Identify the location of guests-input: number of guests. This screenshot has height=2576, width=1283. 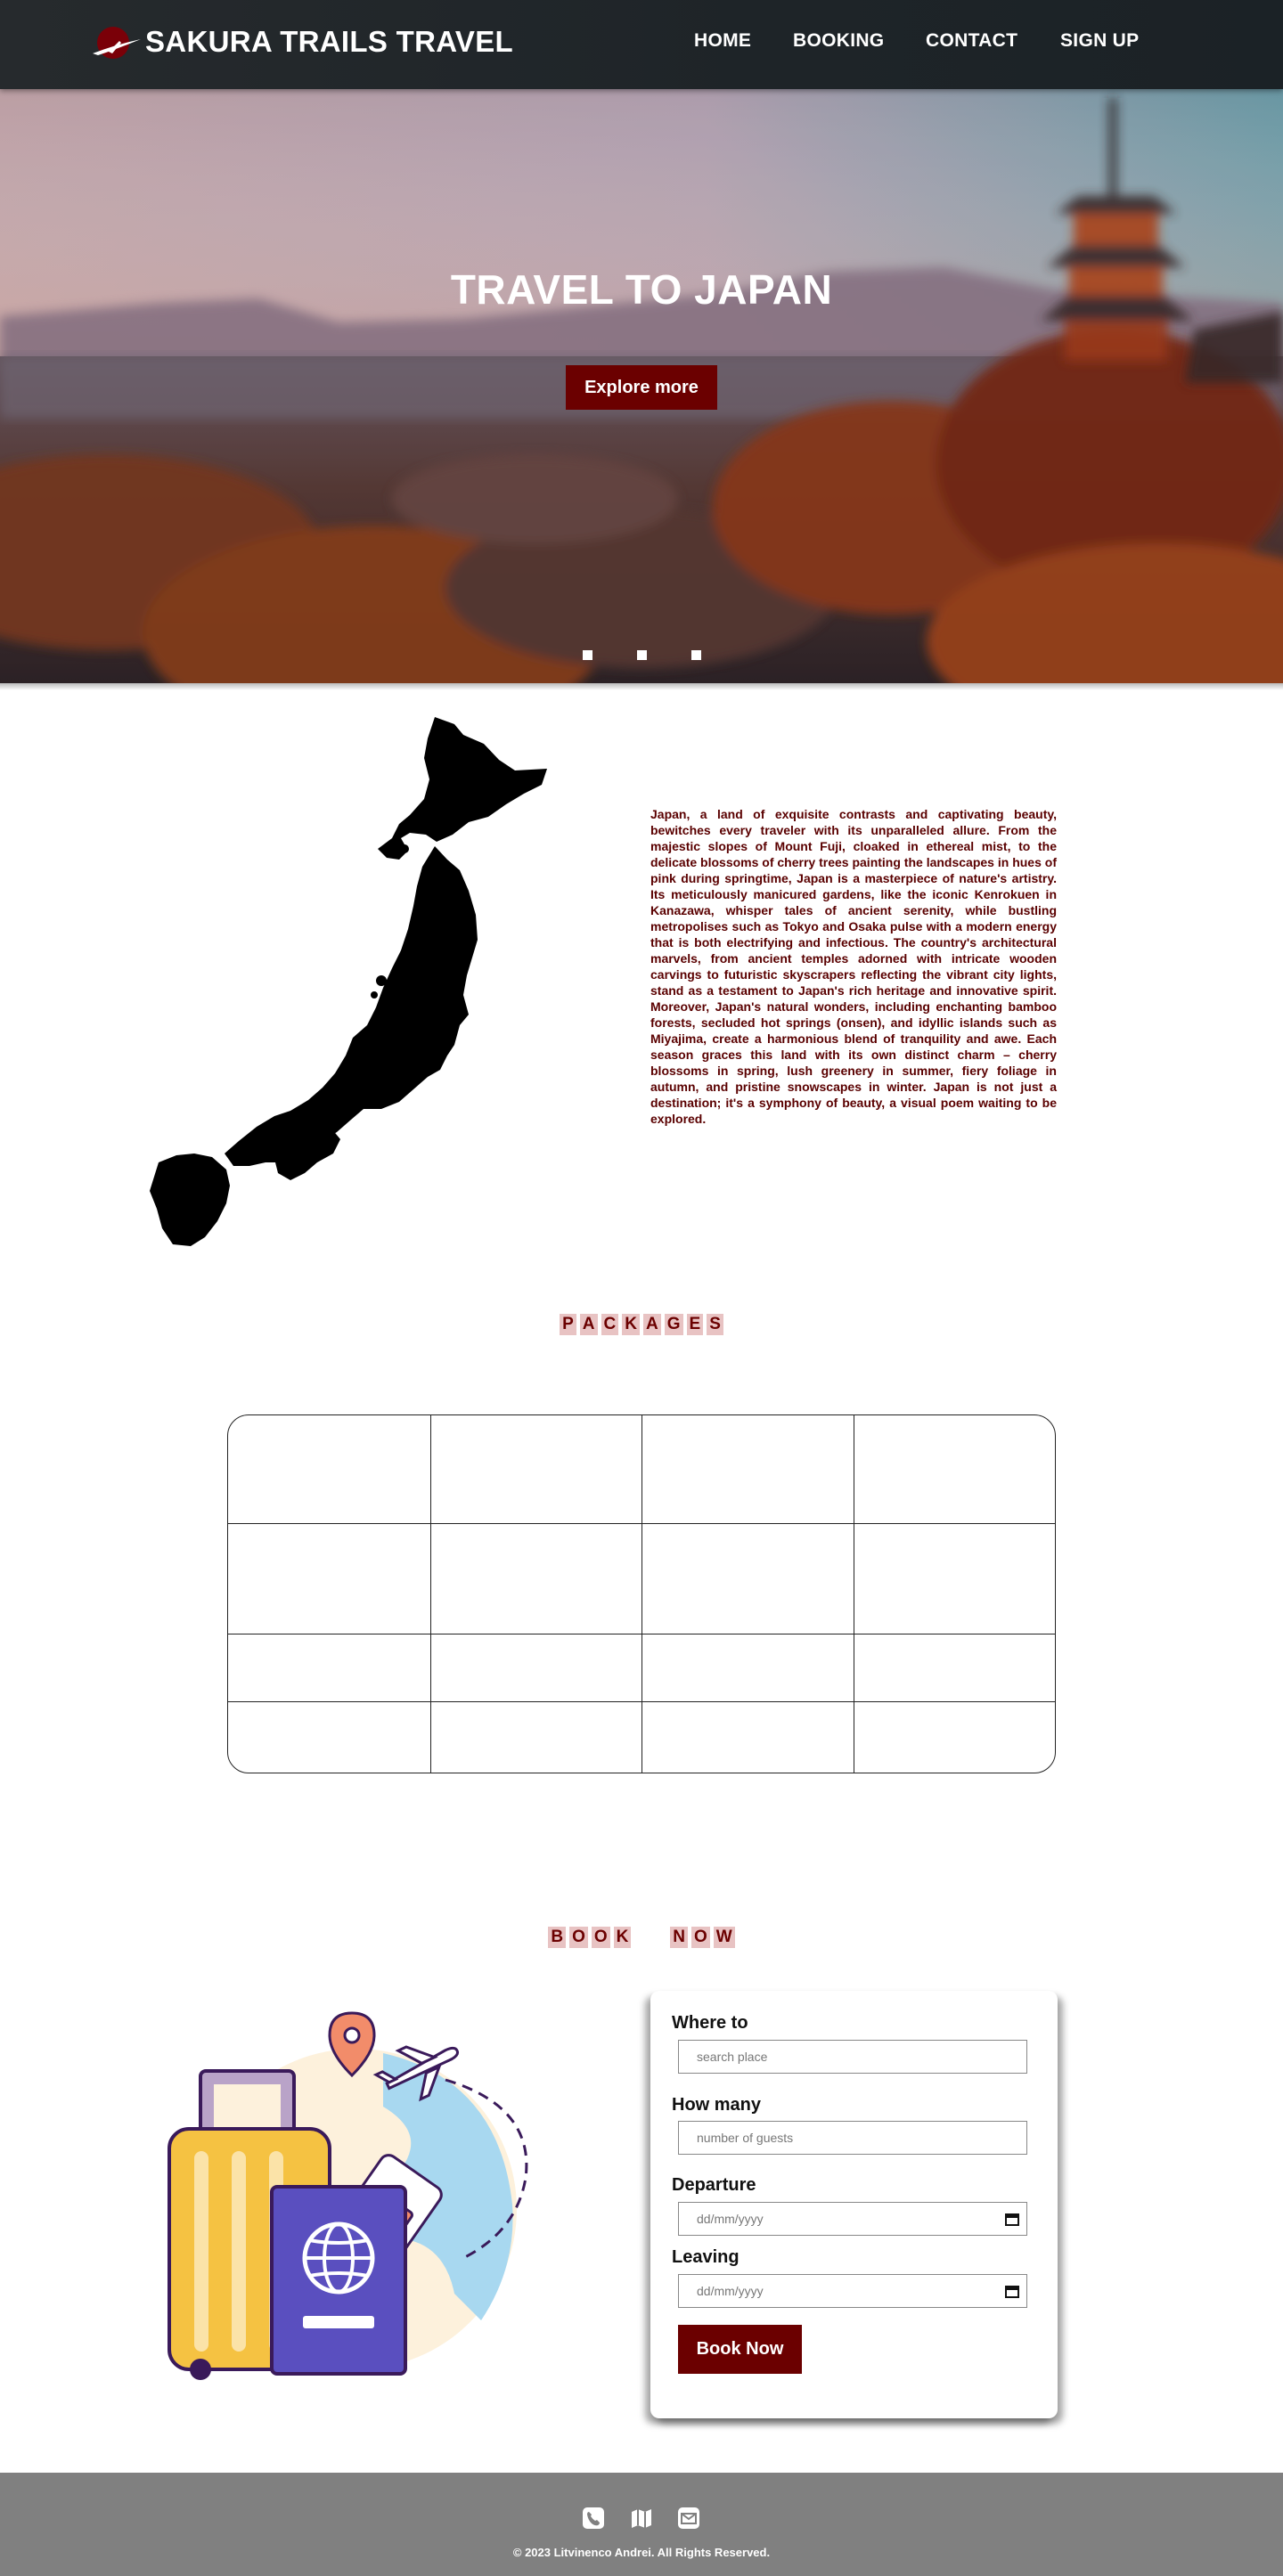
(852, 2138).